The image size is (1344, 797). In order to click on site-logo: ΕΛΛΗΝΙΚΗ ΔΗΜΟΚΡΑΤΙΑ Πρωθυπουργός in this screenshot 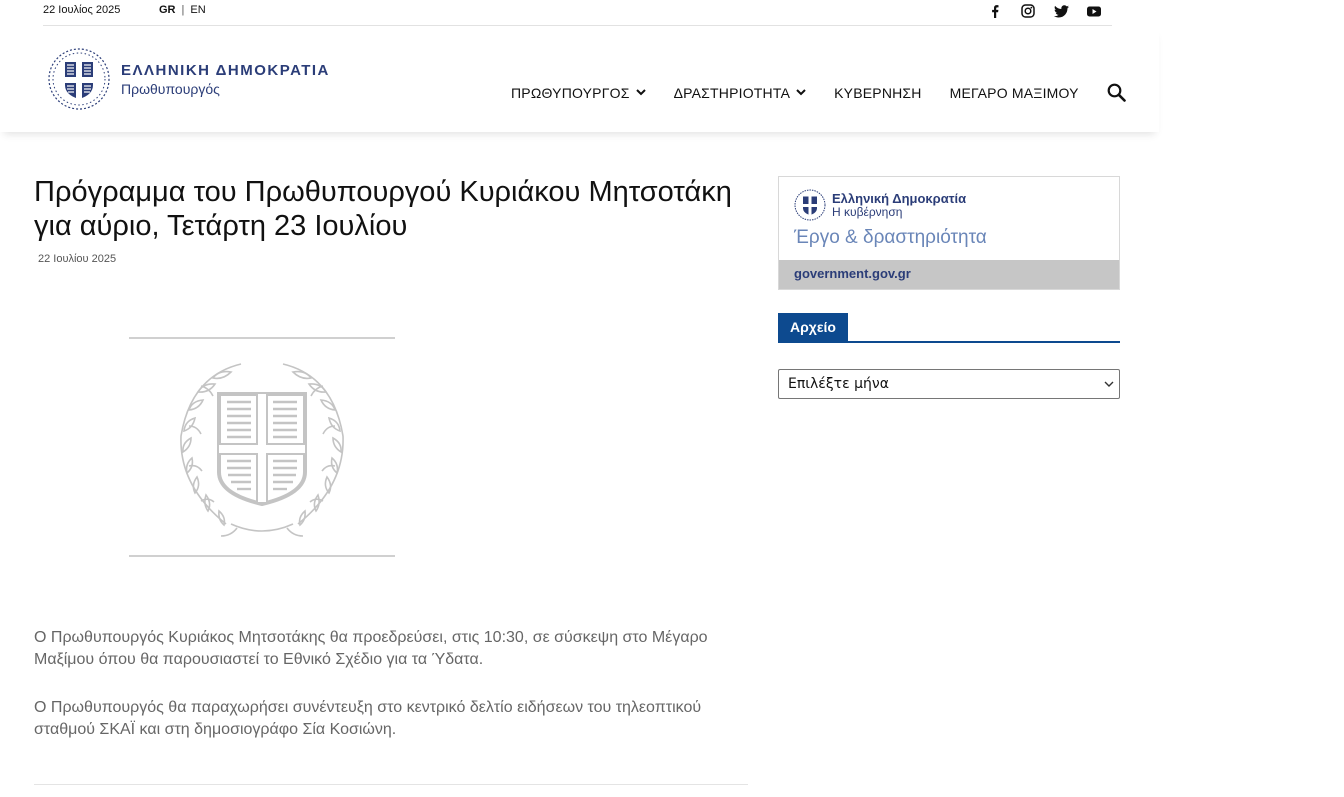, I will do `click(188, 79)`.